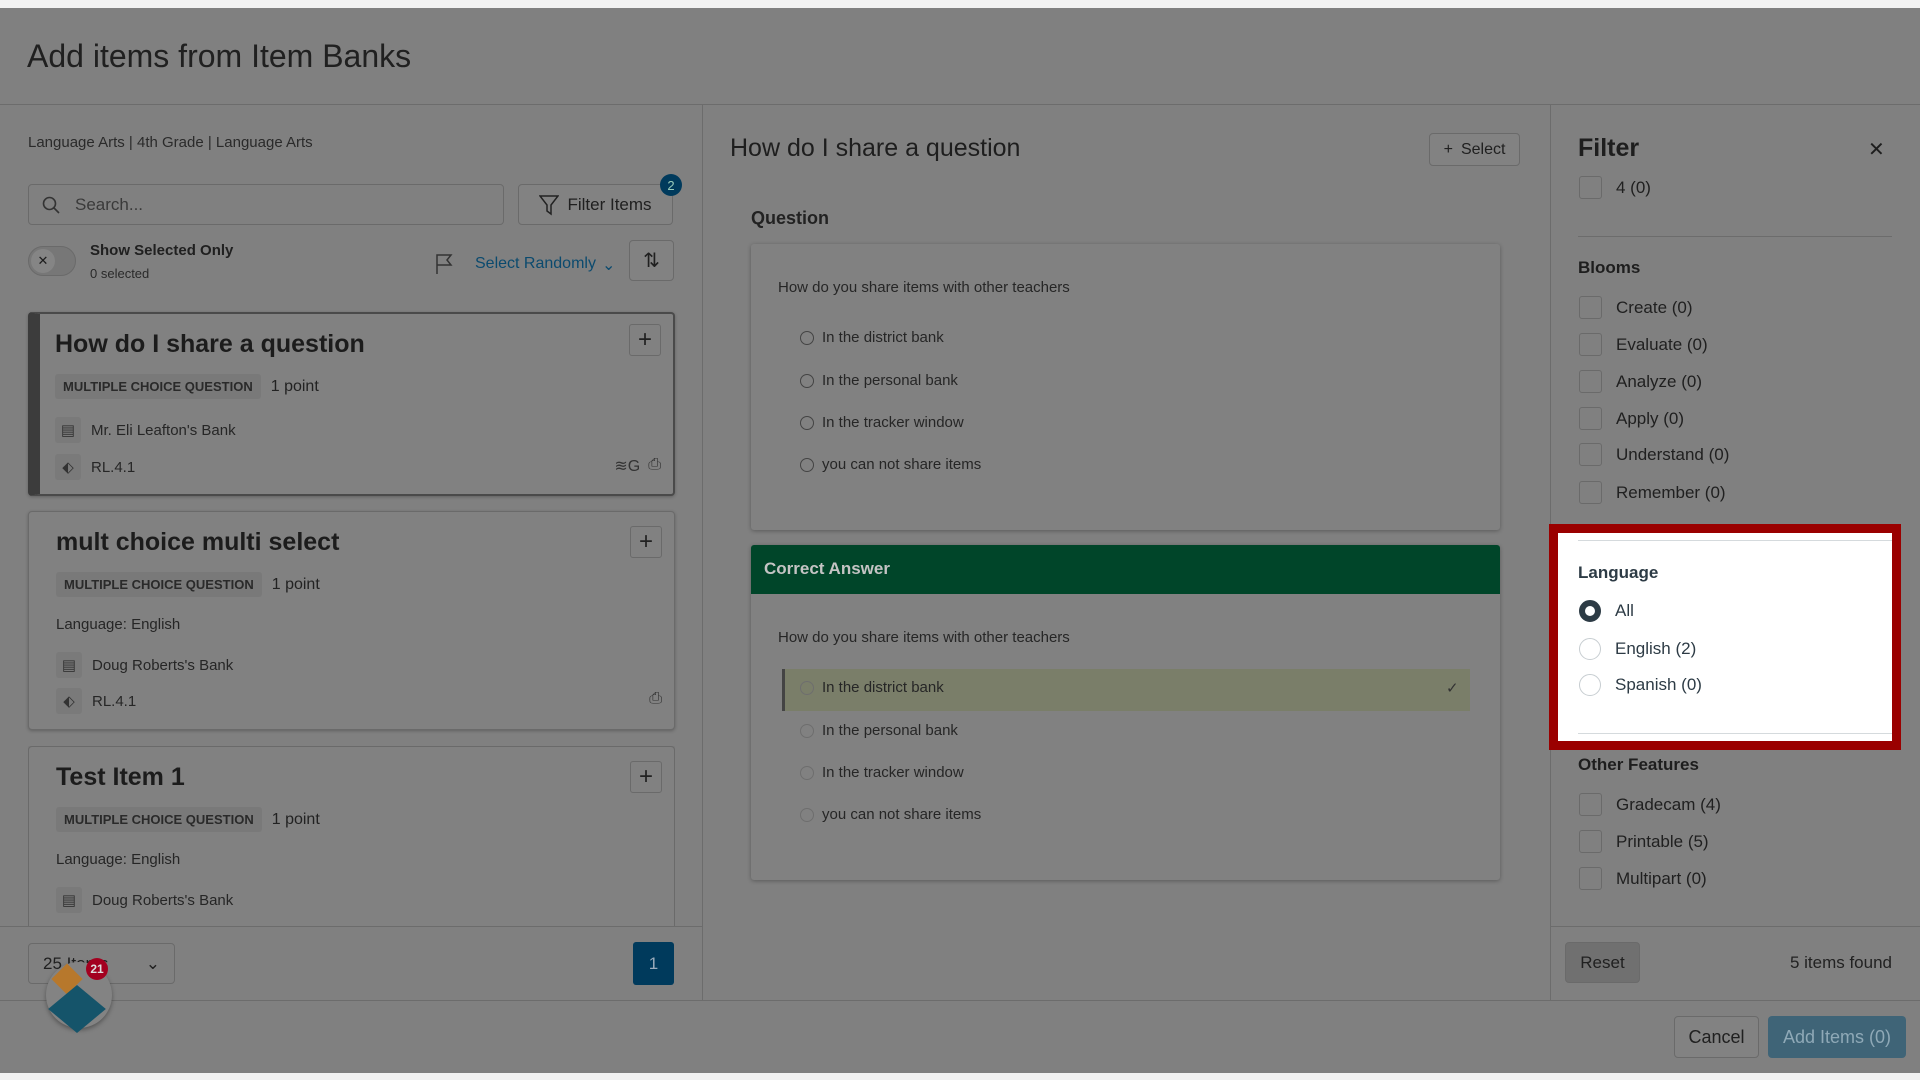  What do you see at coordinates (1637, 649) in the screenshot?
I see `language-radio-english: English (2)` at bounding box center [1637, 649].